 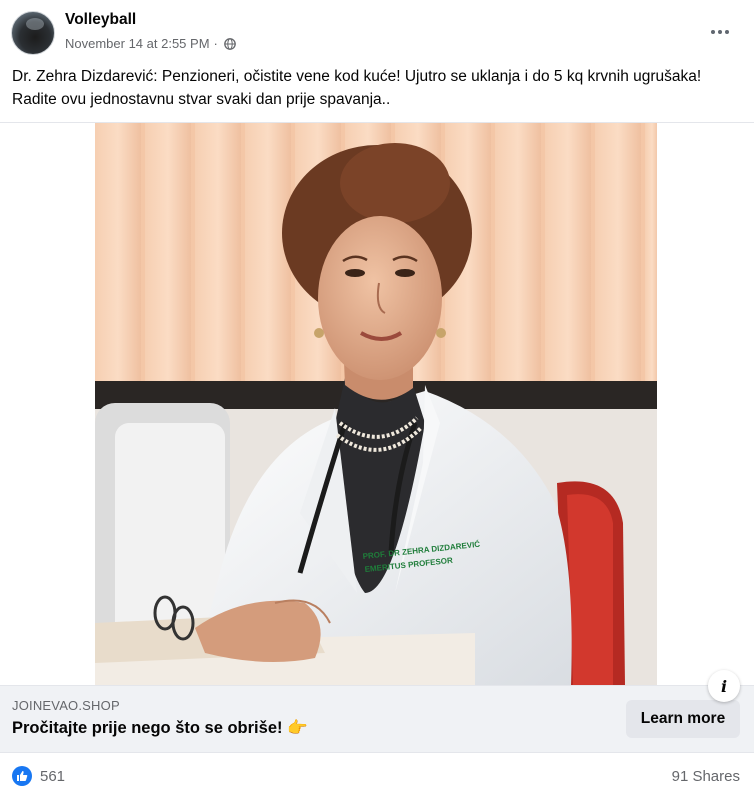 I want to click on reaction-count: 561, so click(x=53, y=776).